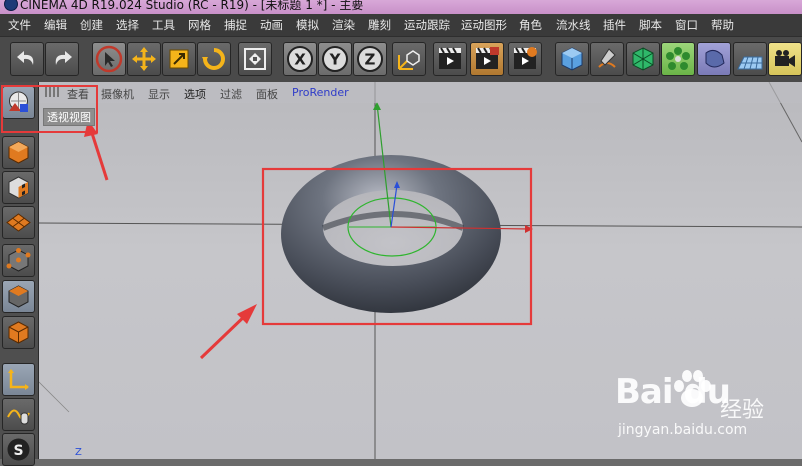 This screenshot has width=802, height=466. I want to click on cube-icon, so click(572, 59).